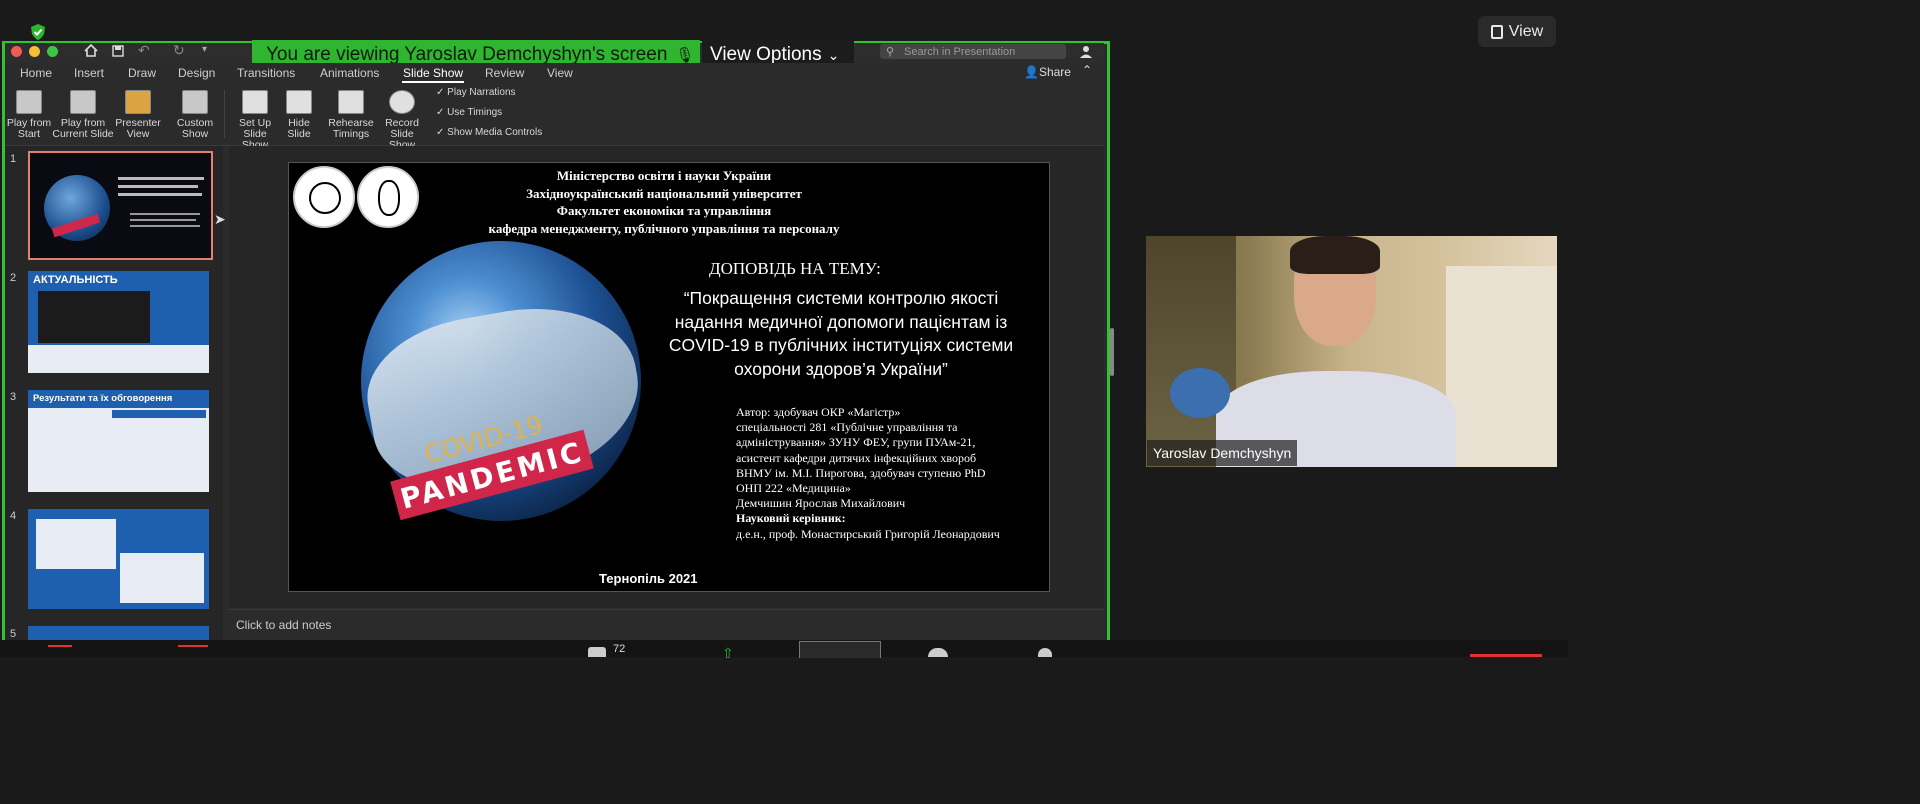 Image resolution: width=1920 pixels, height=804 pixels. Describe the element at coordinates (402, 102) in the screenshot. I see `record-icon` at that location.